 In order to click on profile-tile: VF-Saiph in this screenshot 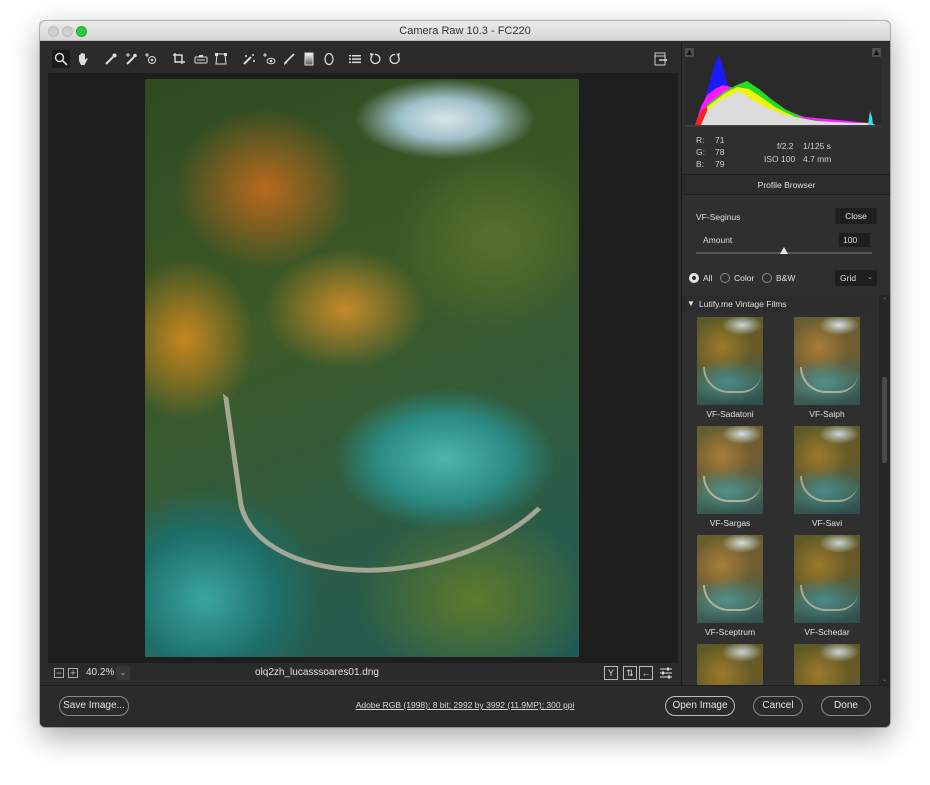, I will do `click(827, 368)`.